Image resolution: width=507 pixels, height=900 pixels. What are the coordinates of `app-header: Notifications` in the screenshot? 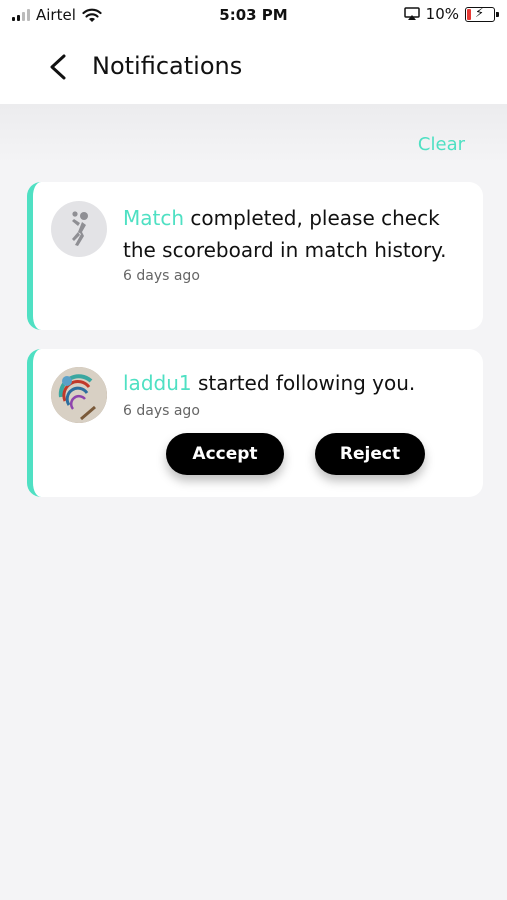 It's located at (253, 69).